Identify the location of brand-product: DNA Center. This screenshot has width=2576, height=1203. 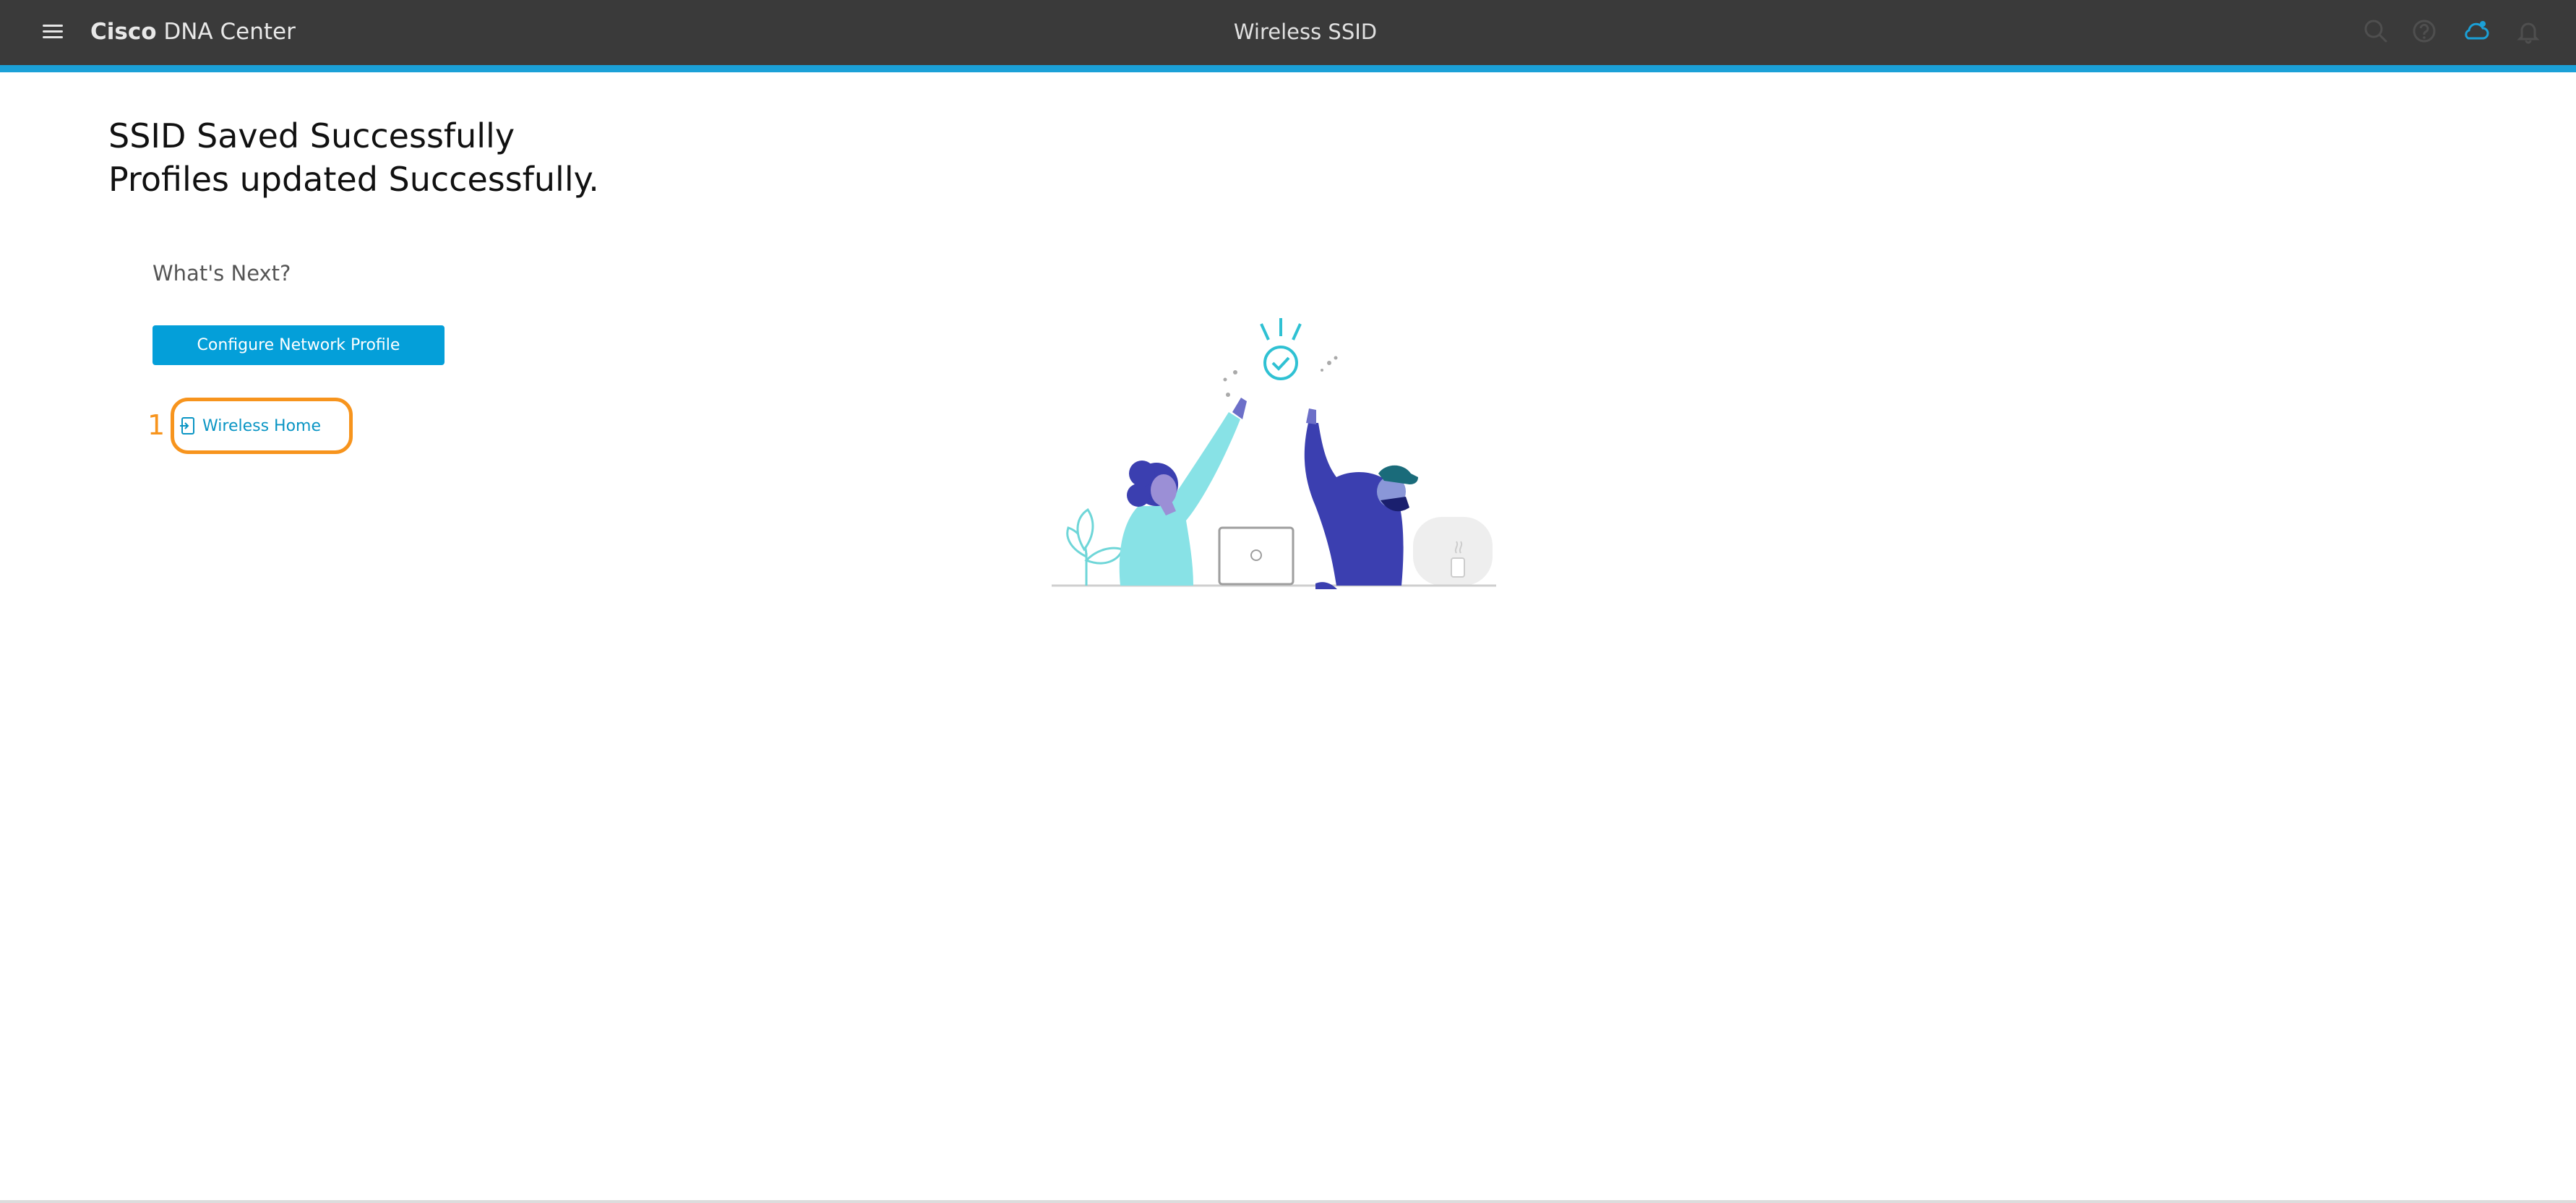
(229, 32).